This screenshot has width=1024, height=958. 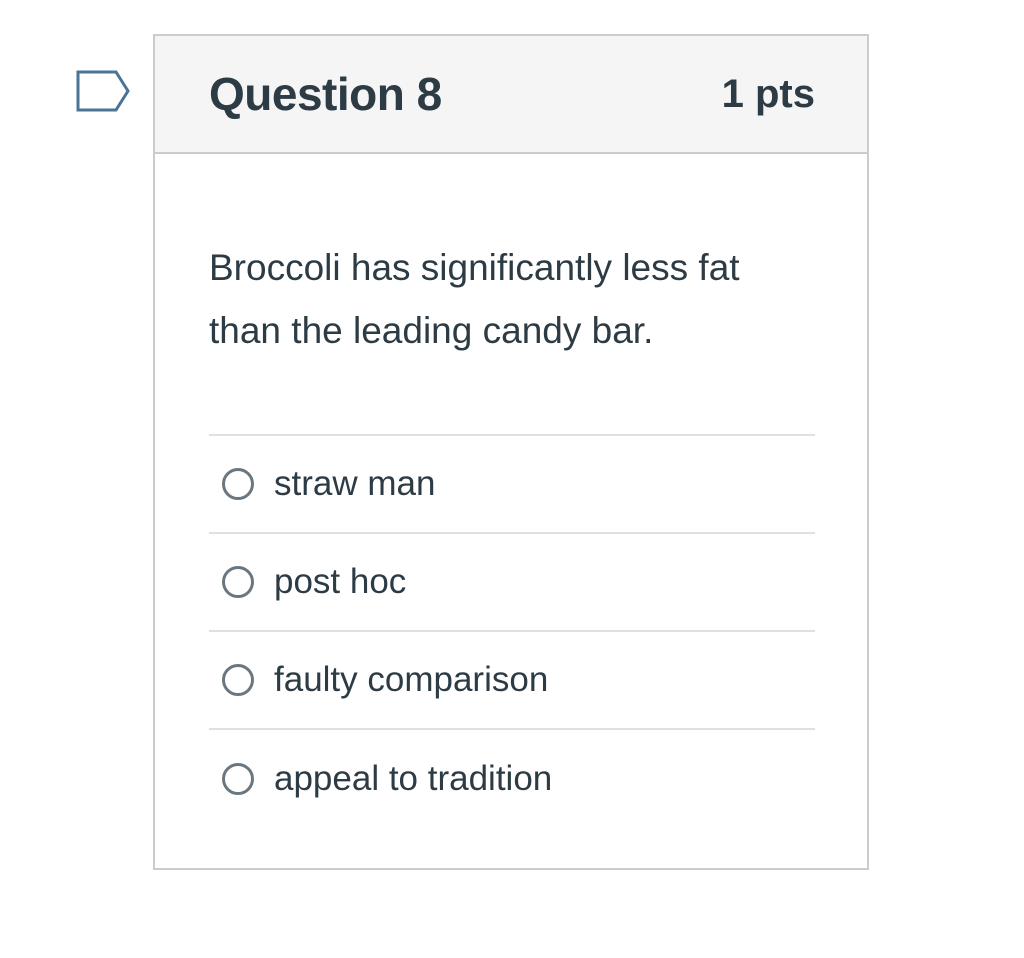 What do you see at coordinates (325, 94) in the screenshot?
I see `question-title: Question 8` at bounding box center [325, 94].